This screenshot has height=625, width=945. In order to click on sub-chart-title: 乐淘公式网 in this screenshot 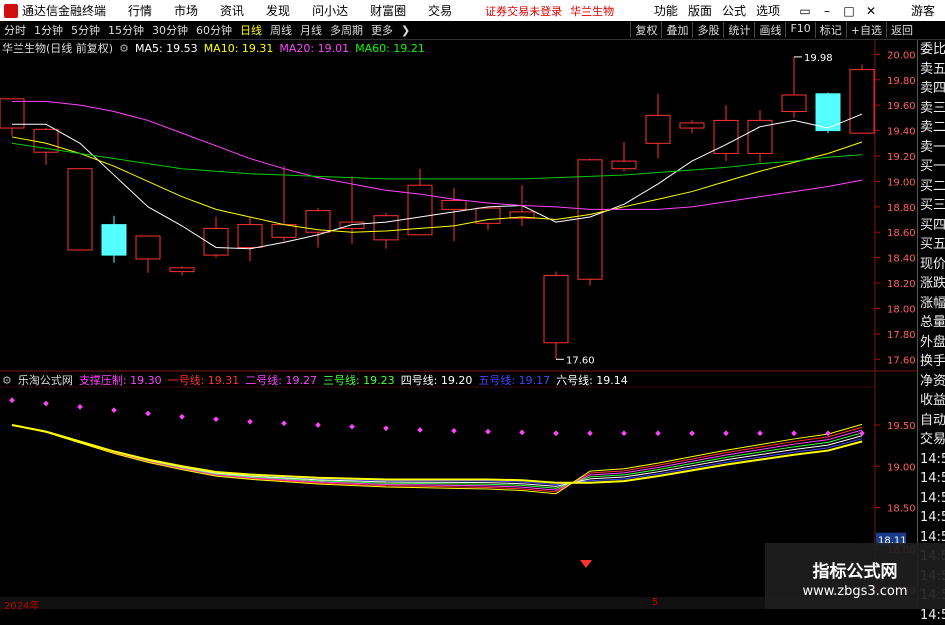, I will do `click(45, 380)`.